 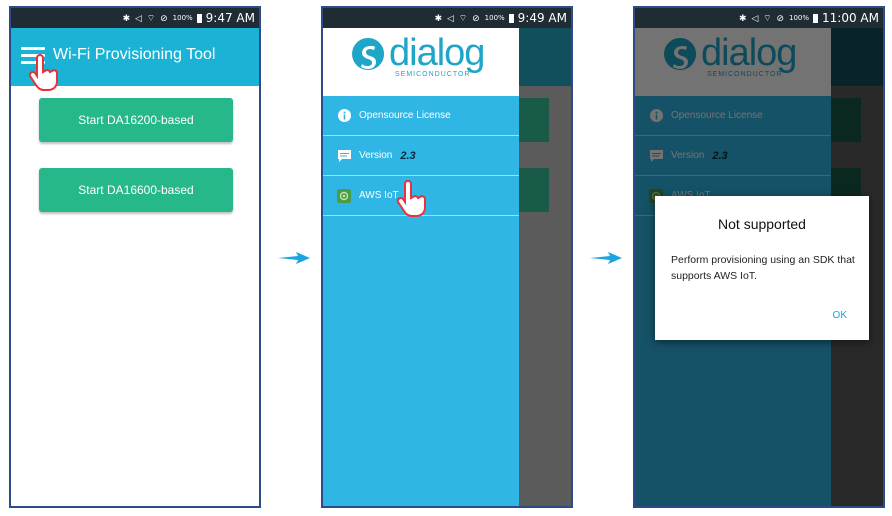 What do you see at coordinates (136, 120) in the screenshot?
I see `start-da16200-button: Start DA16200-based` at bounding box center [136, 120].